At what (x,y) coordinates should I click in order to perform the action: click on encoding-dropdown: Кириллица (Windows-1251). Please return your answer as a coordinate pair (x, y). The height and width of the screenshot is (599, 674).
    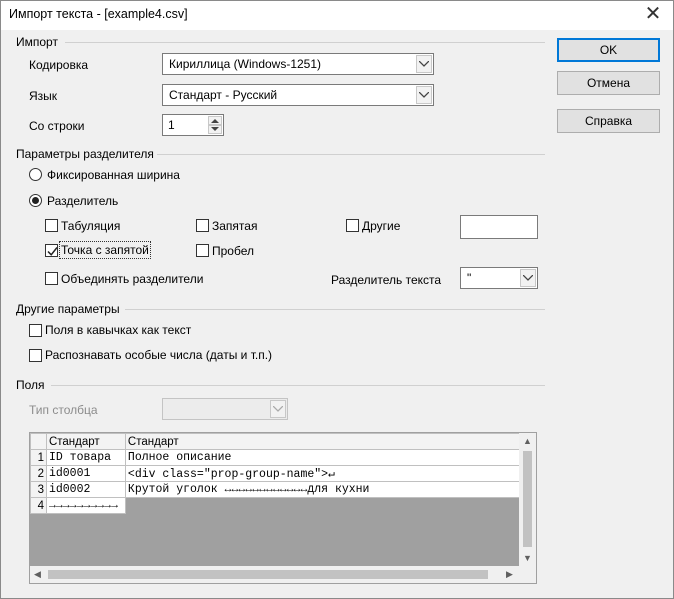
    Looking at the image, I should click on (298, 64).